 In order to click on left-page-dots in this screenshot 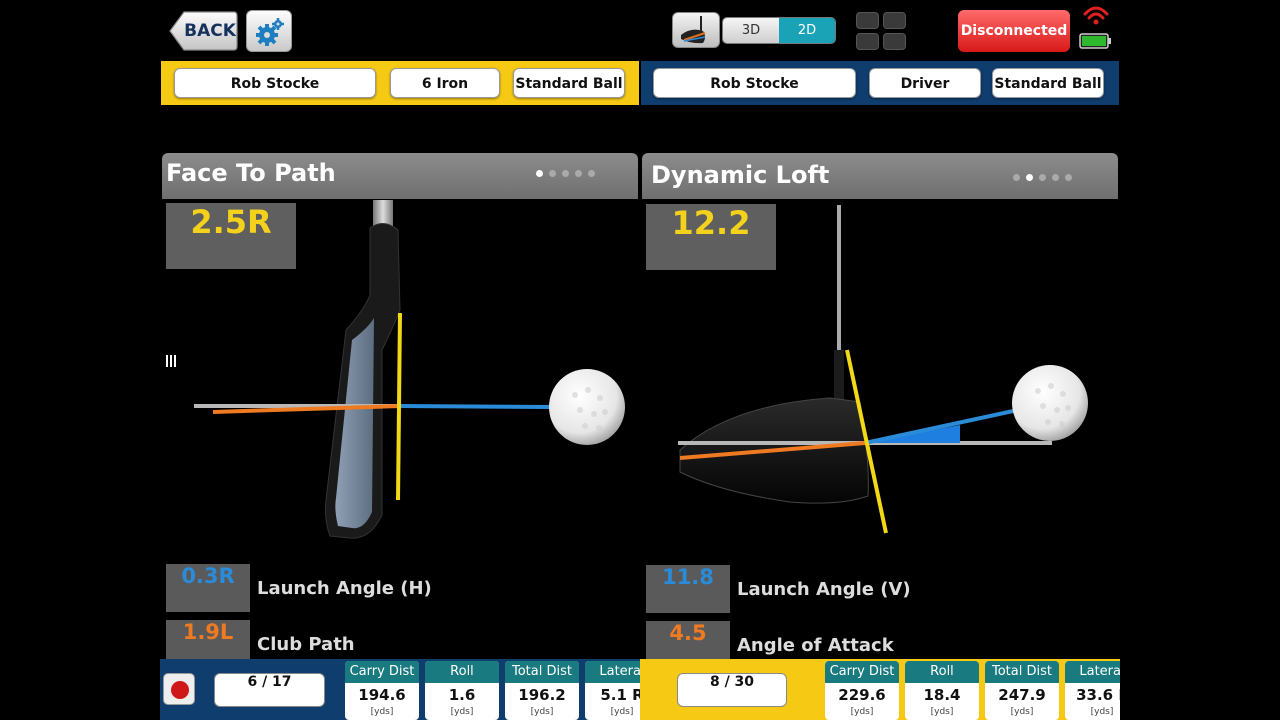, I will do `click(565, 173)`.